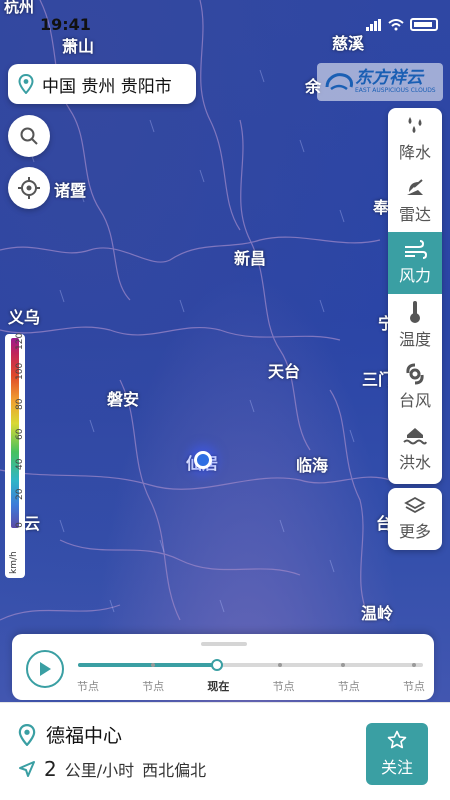  I want to click on layer-label: 降水, so click(414, 152).